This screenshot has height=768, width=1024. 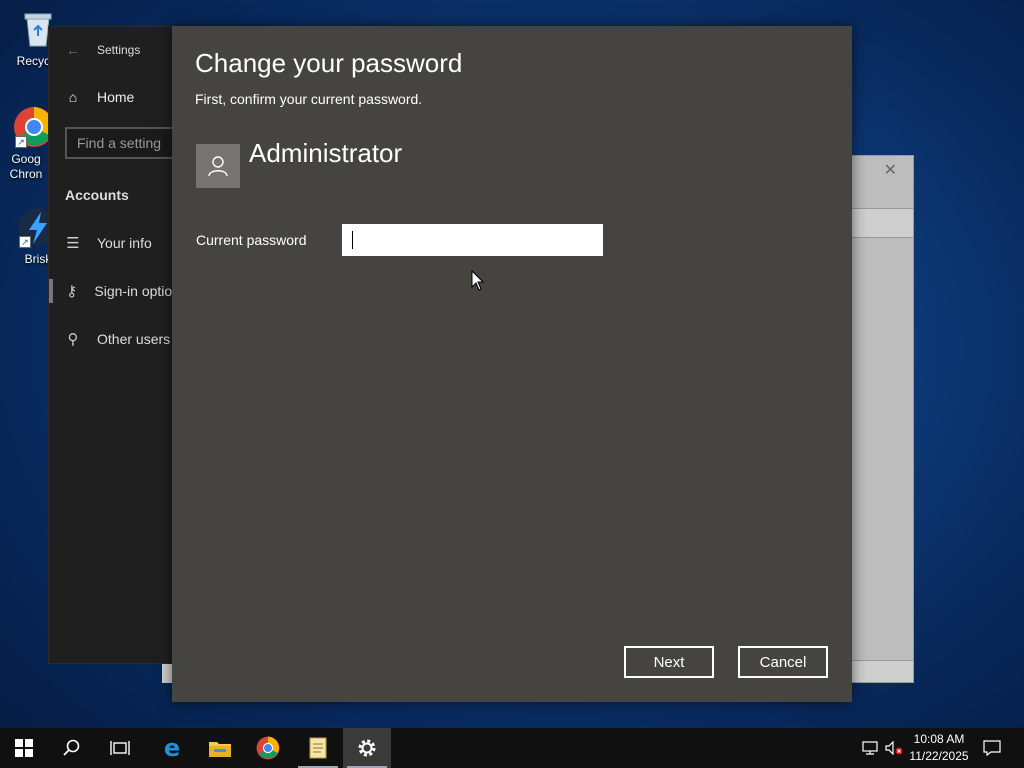 I want to click on home-icon: ⌂, so click(x=73, y=97).